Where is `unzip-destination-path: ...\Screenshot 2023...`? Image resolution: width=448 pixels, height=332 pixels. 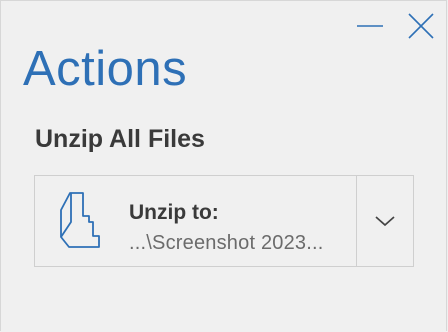
unzip-destination-path: ...\Screenshot 2023... is located at coordinates (226, 243).